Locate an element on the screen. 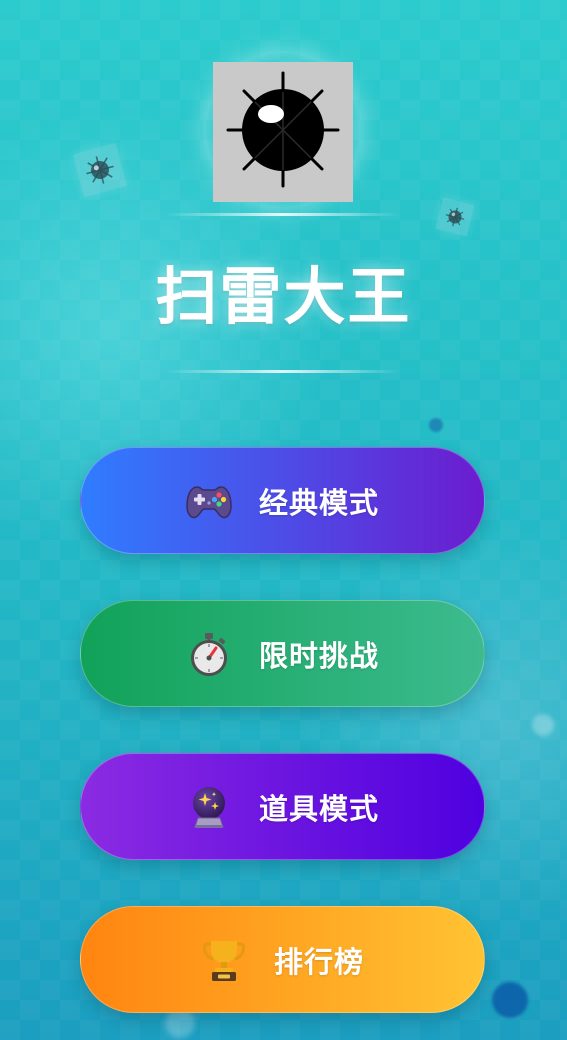 This screenshot has height=1040, width=567. item-mode-button: 道具模式 is located at coordinates (282, 806).